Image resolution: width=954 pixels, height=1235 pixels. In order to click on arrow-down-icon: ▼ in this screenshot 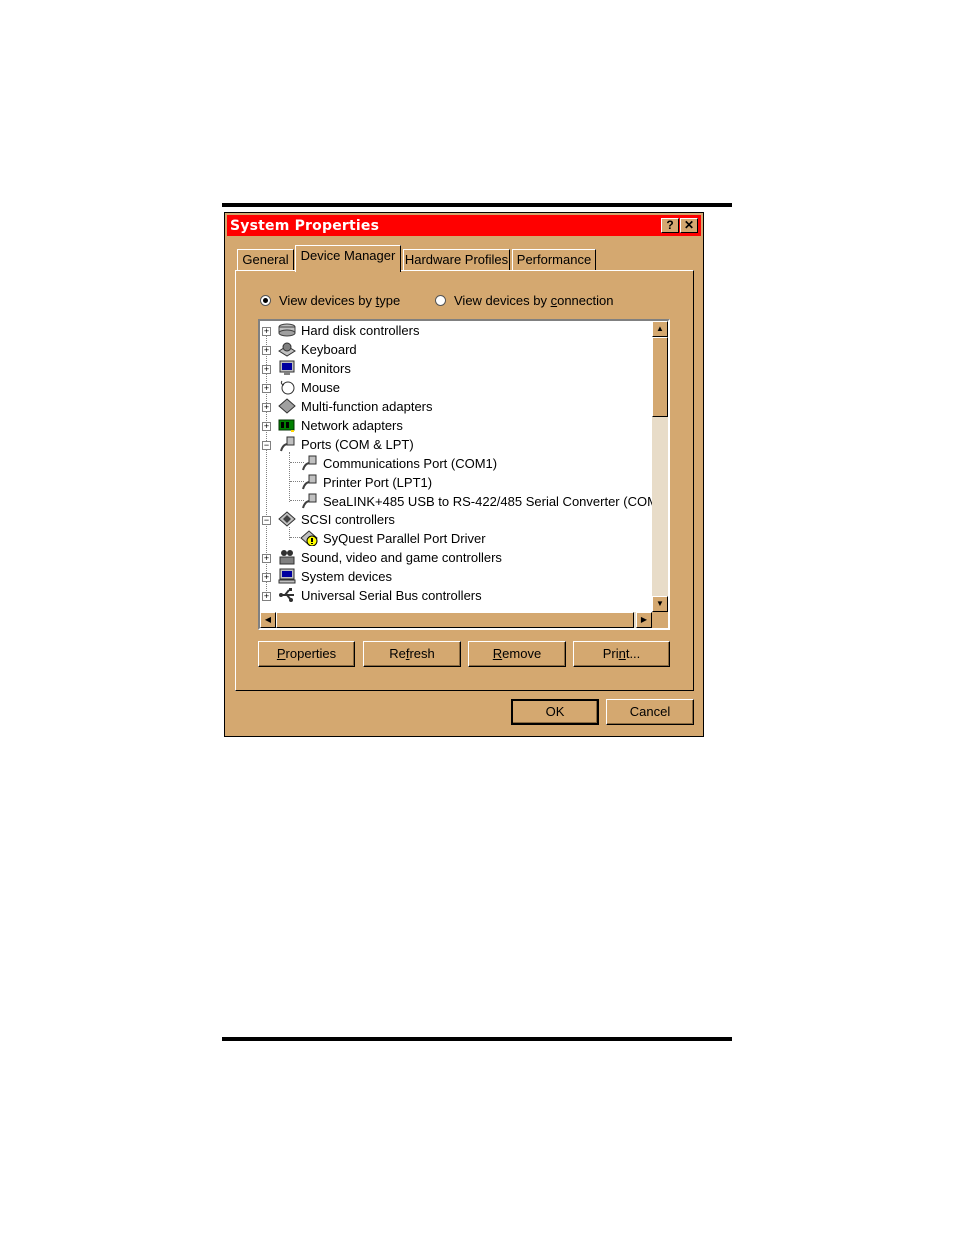, I will do `click(660, 603)`.